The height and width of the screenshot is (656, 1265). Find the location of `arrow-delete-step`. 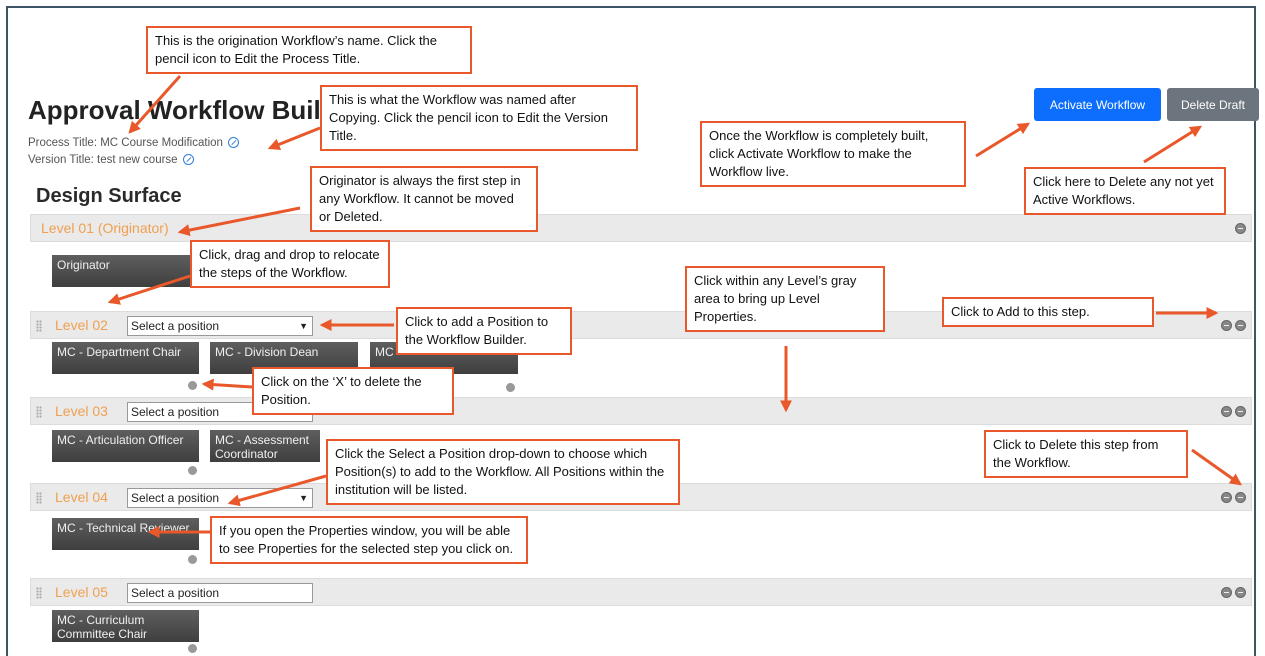

arrow-delete-step is located at coordinates (1216, 467).